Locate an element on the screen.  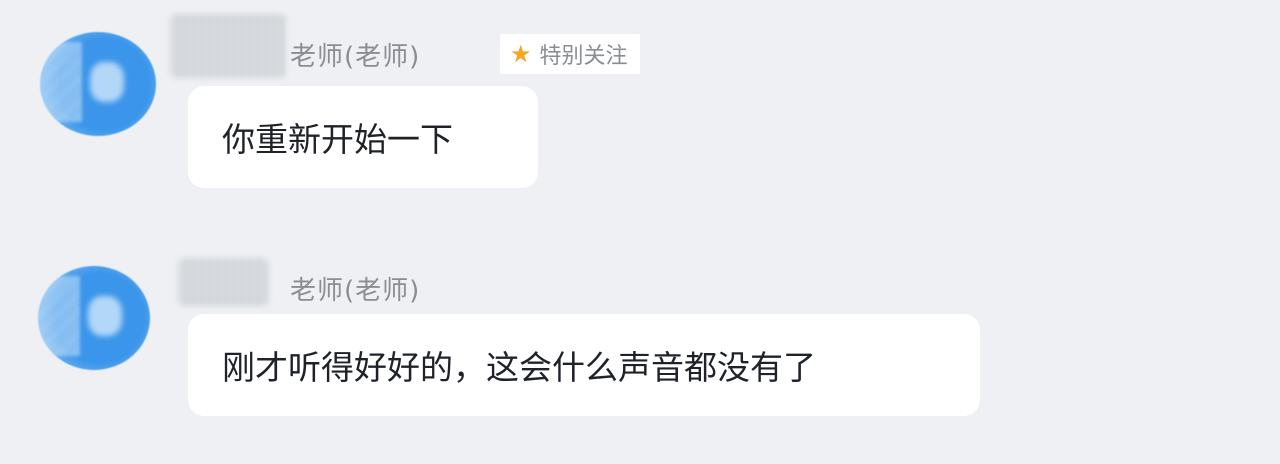
message-bubble: 你重新开始一下 is located at coordinates (363, 137).